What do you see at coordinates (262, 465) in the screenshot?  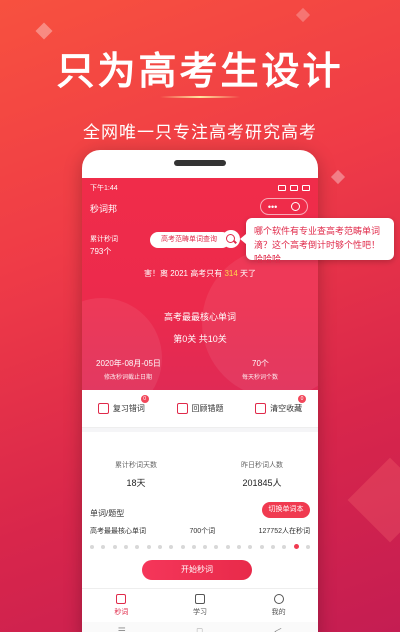 I see `stat-label: 昨日秒词人数` at bounding box center [262, 465].